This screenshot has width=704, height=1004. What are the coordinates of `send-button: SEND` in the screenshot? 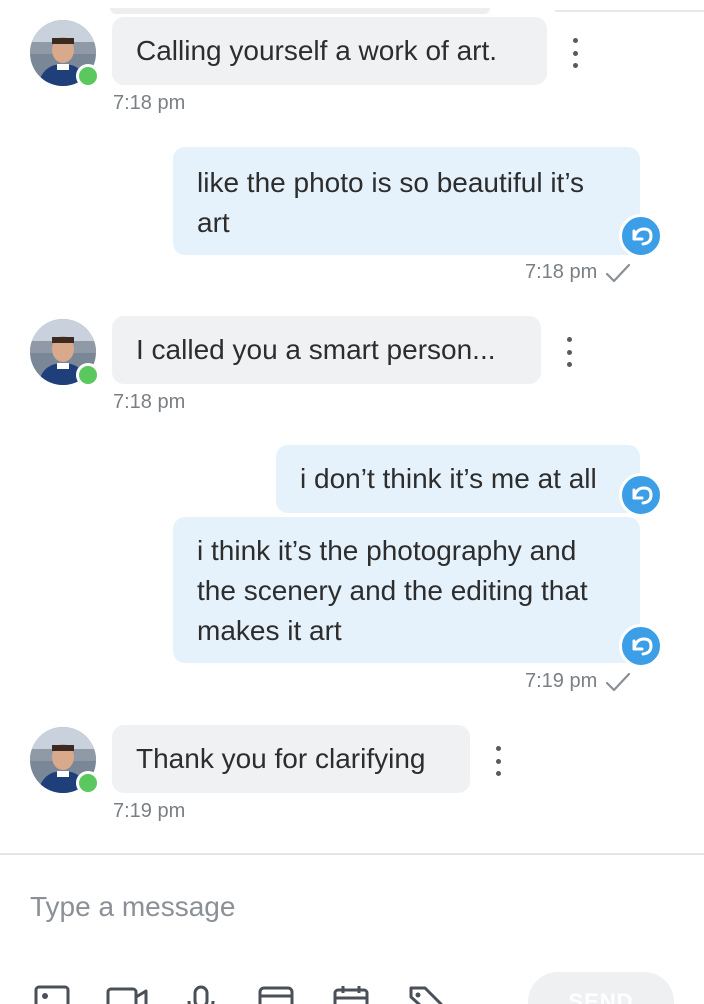 It's located at (601, 988).